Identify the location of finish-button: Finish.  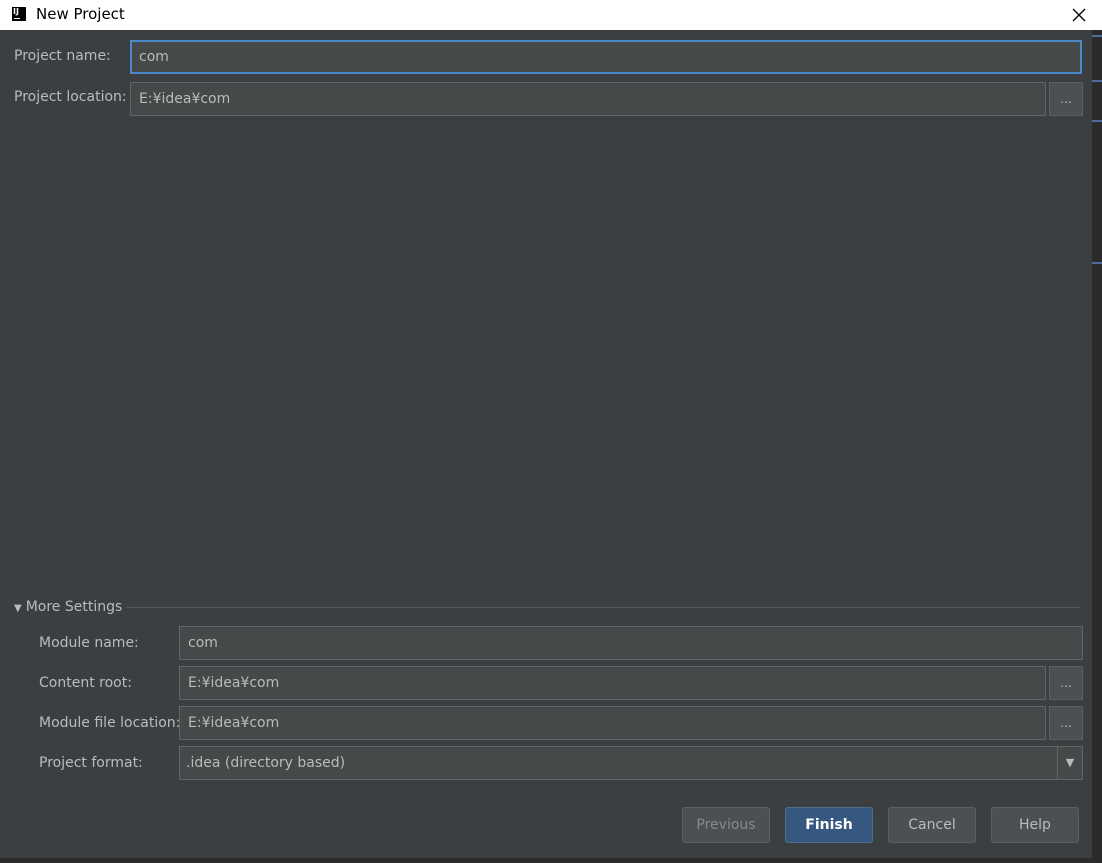
(829, 825).